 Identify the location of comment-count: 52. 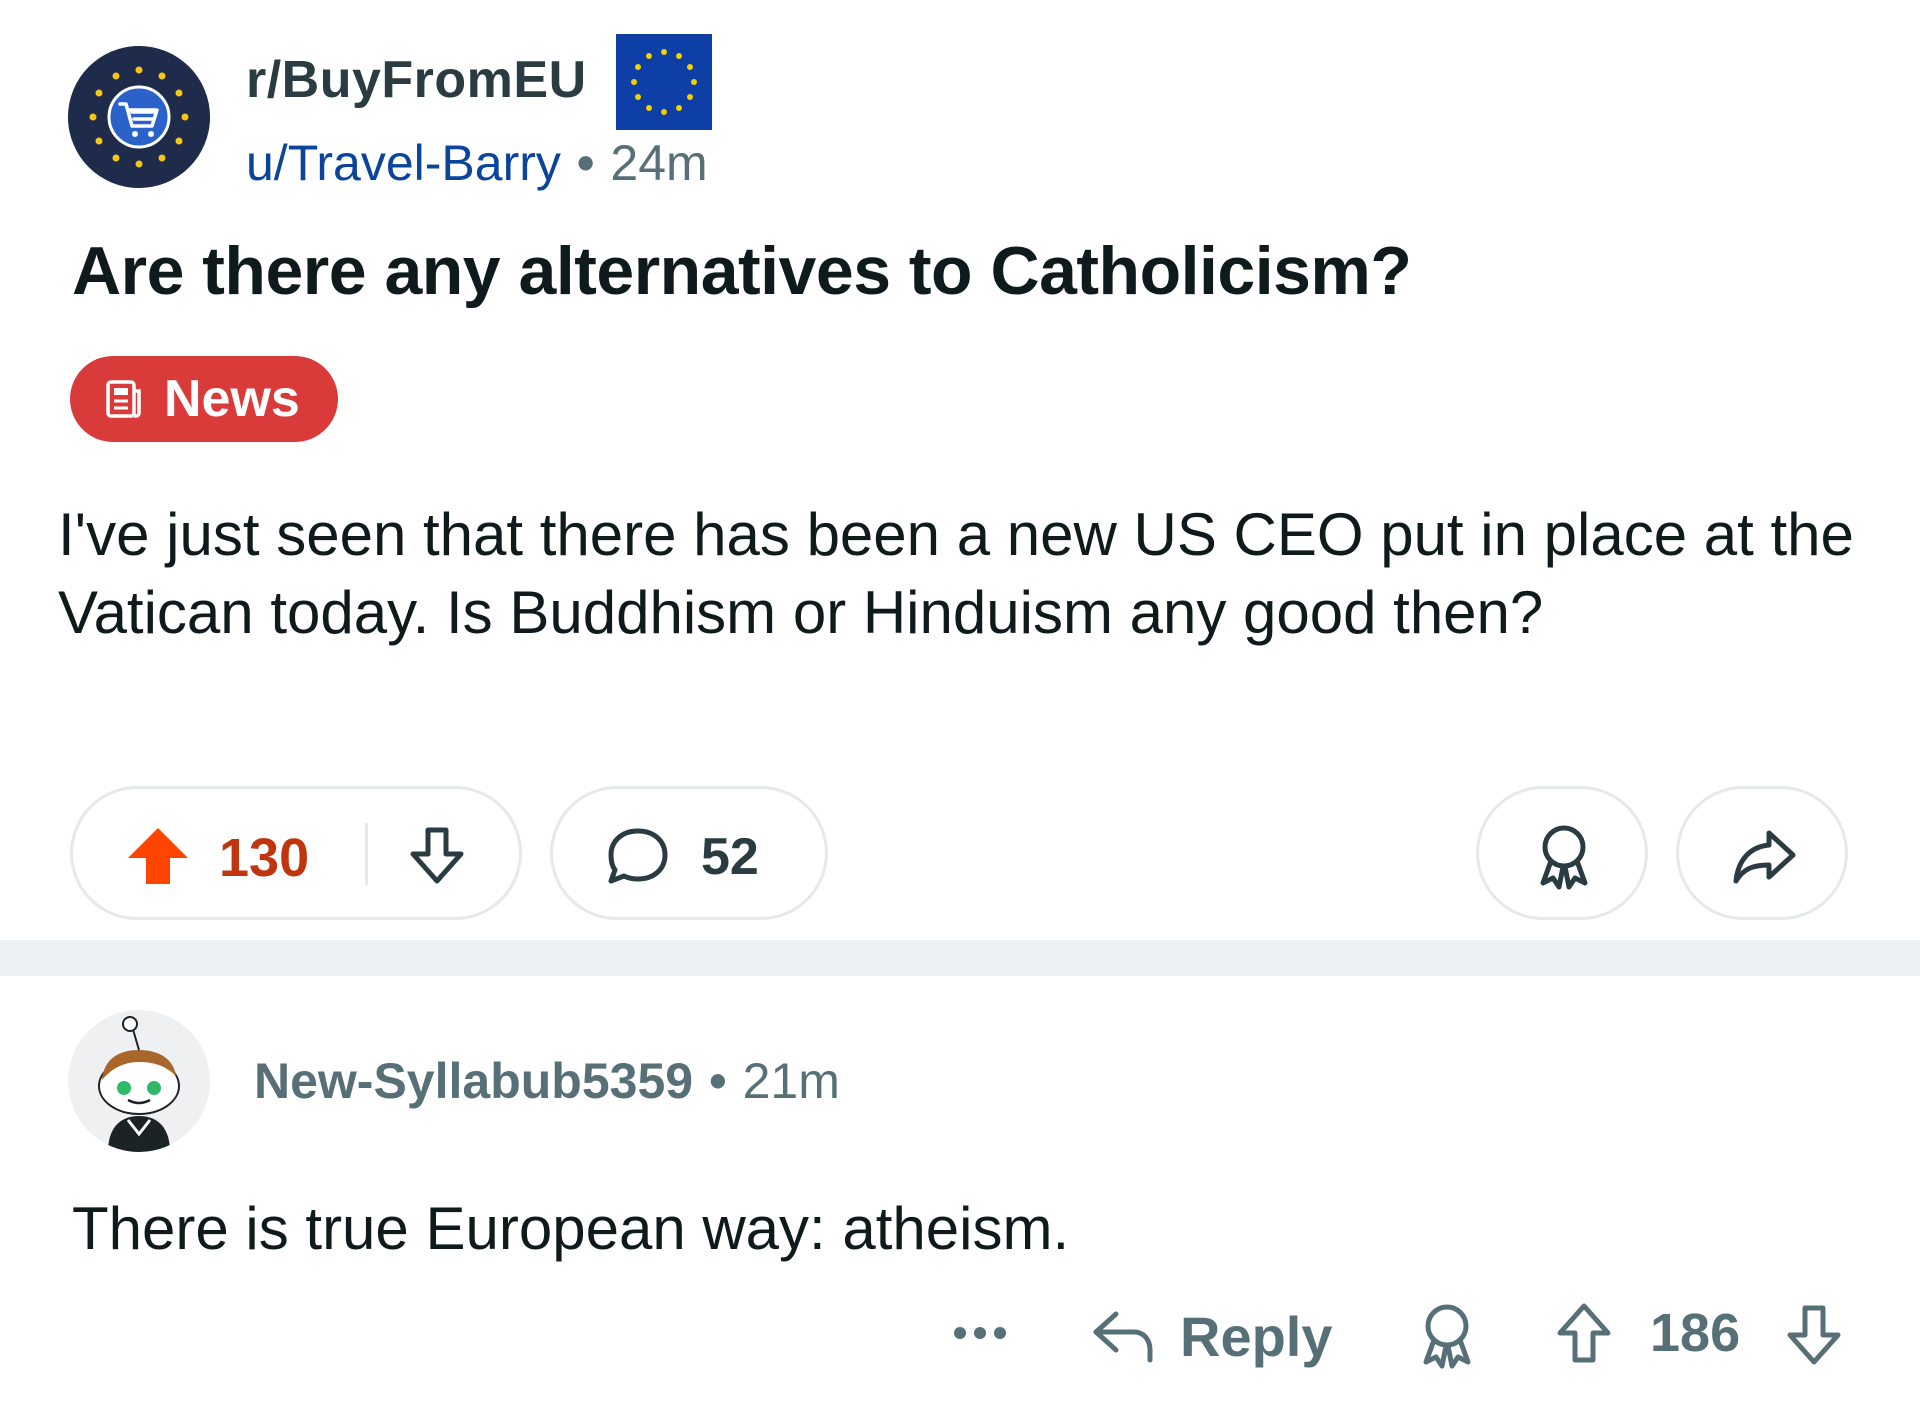
(730, 857).